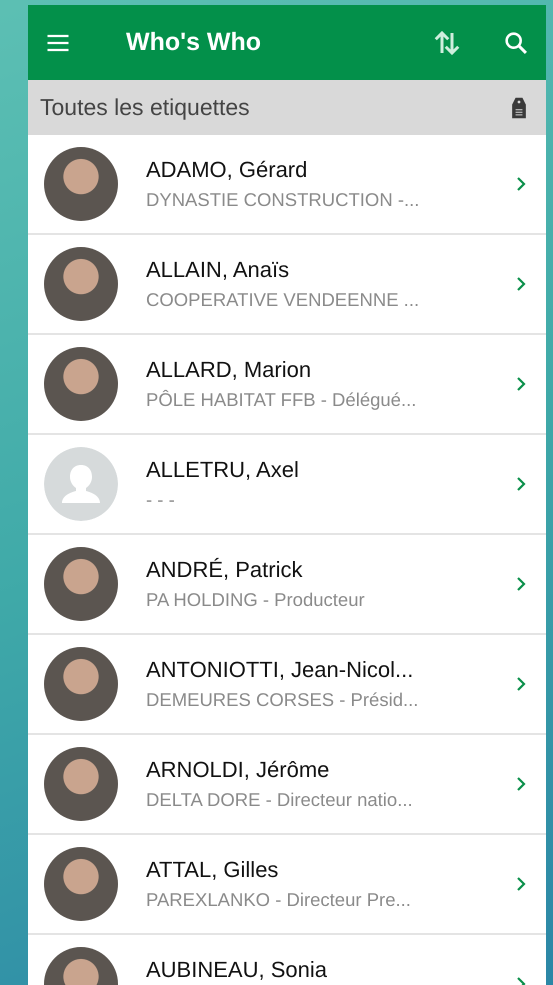  I want to click on contact-row: AUBINEAU, Sonia, so click(287, 960).